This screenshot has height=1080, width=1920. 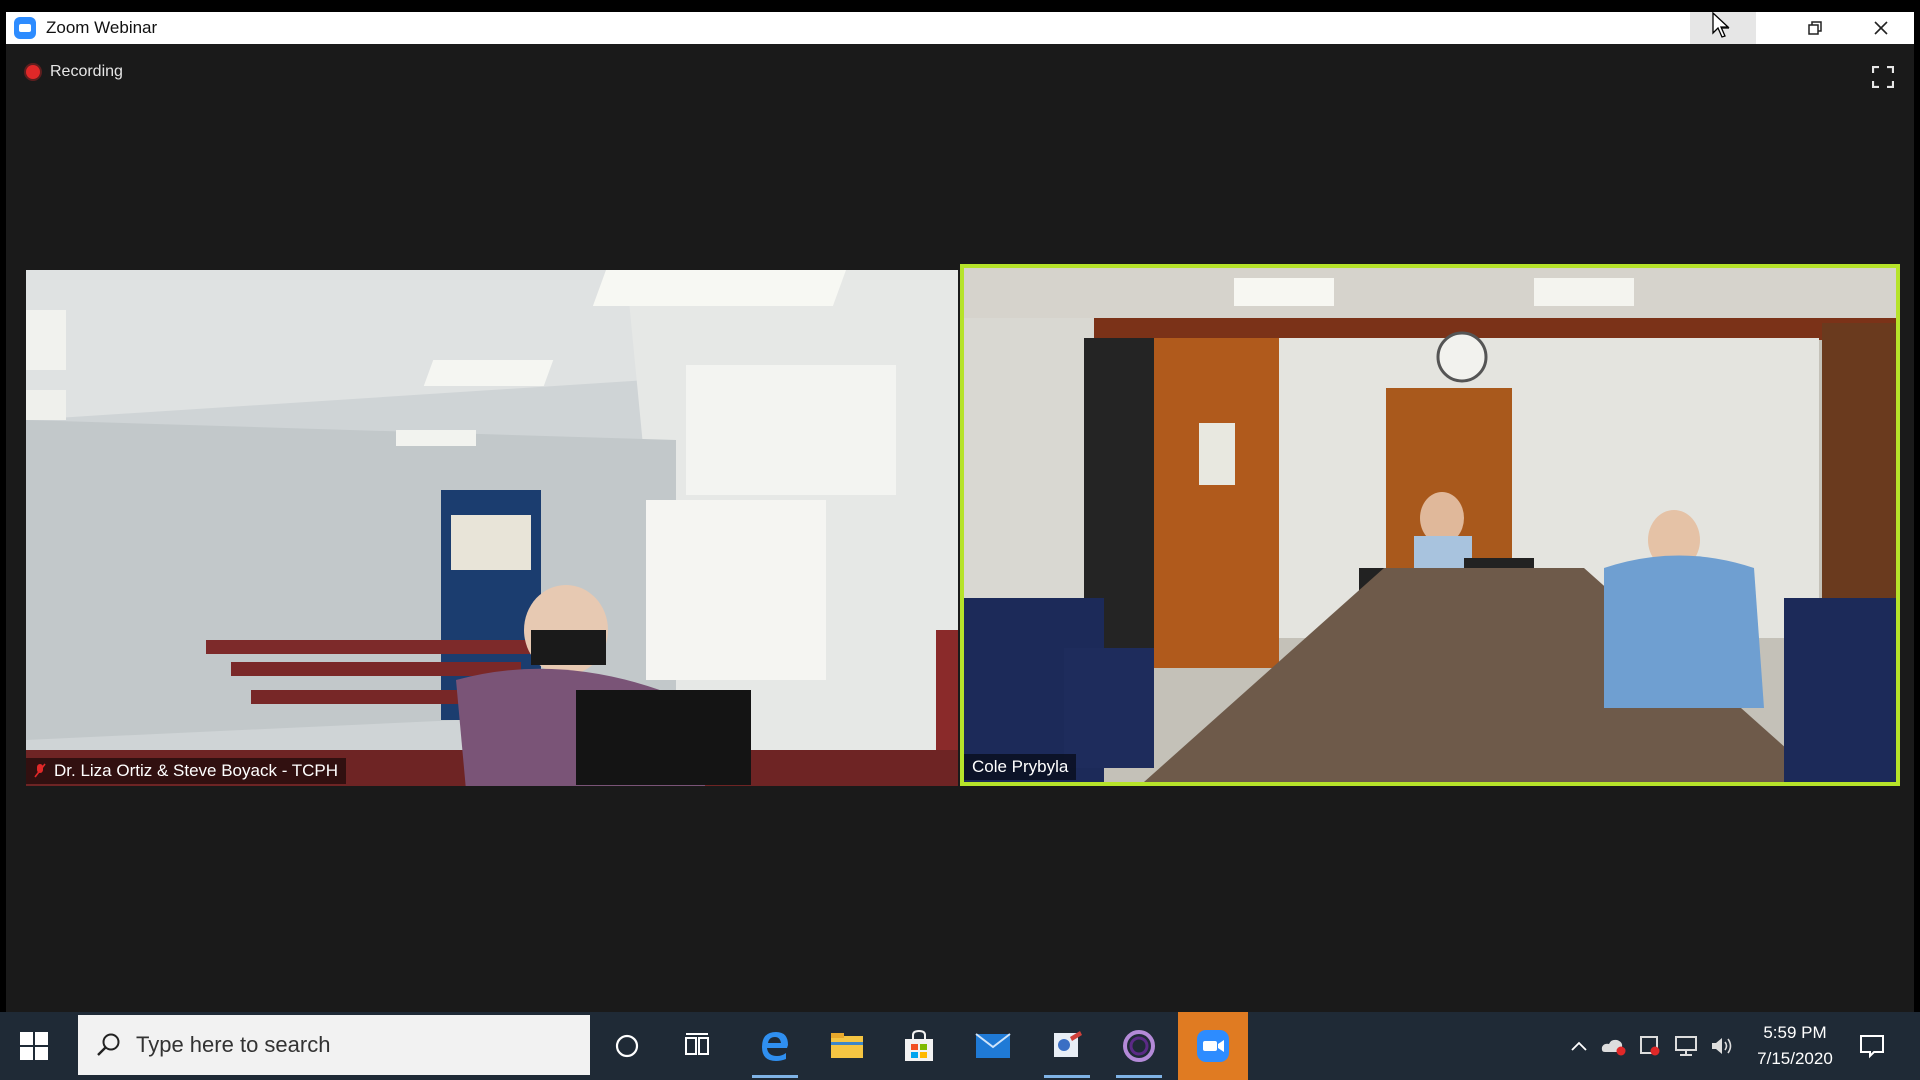 I want to click on file-explorer-icon, so click(x=847, y=1045).